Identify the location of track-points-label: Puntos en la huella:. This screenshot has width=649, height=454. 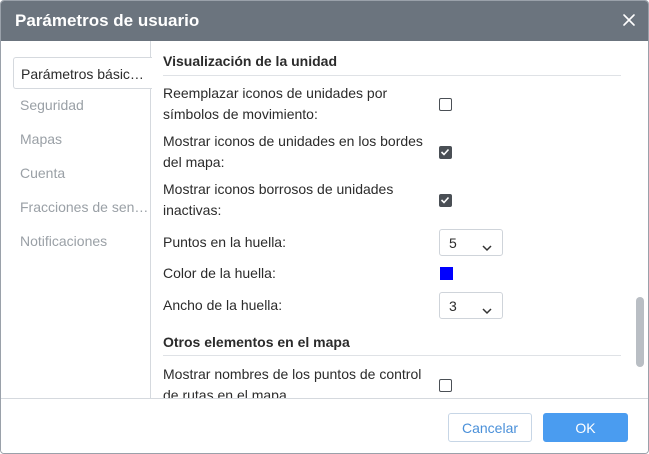
(224, 242).